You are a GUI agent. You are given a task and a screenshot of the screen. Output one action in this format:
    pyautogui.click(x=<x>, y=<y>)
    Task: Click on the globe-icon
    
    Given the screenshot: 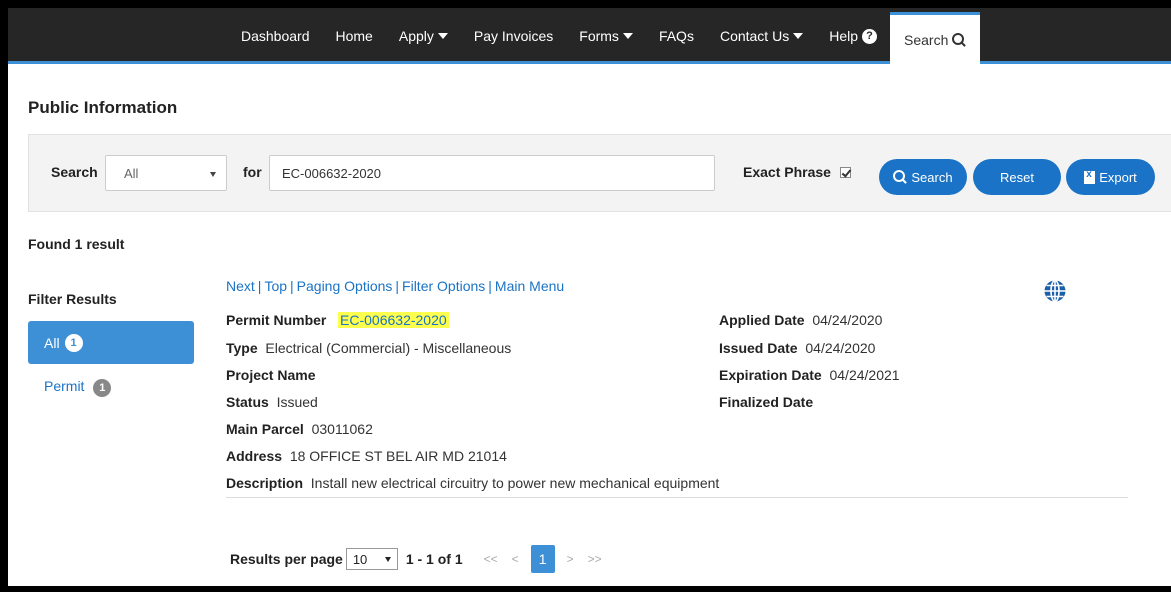 What is the action you would take?
    pyautogui.click(x=1055, y=291)
    